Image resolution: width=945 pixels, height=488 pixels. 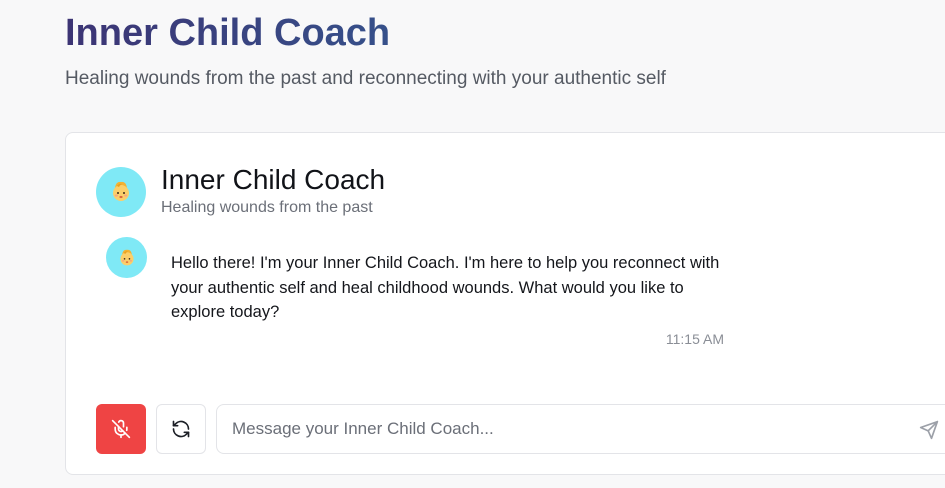 I want to click on message-input-container, so click(x=580, y=429).